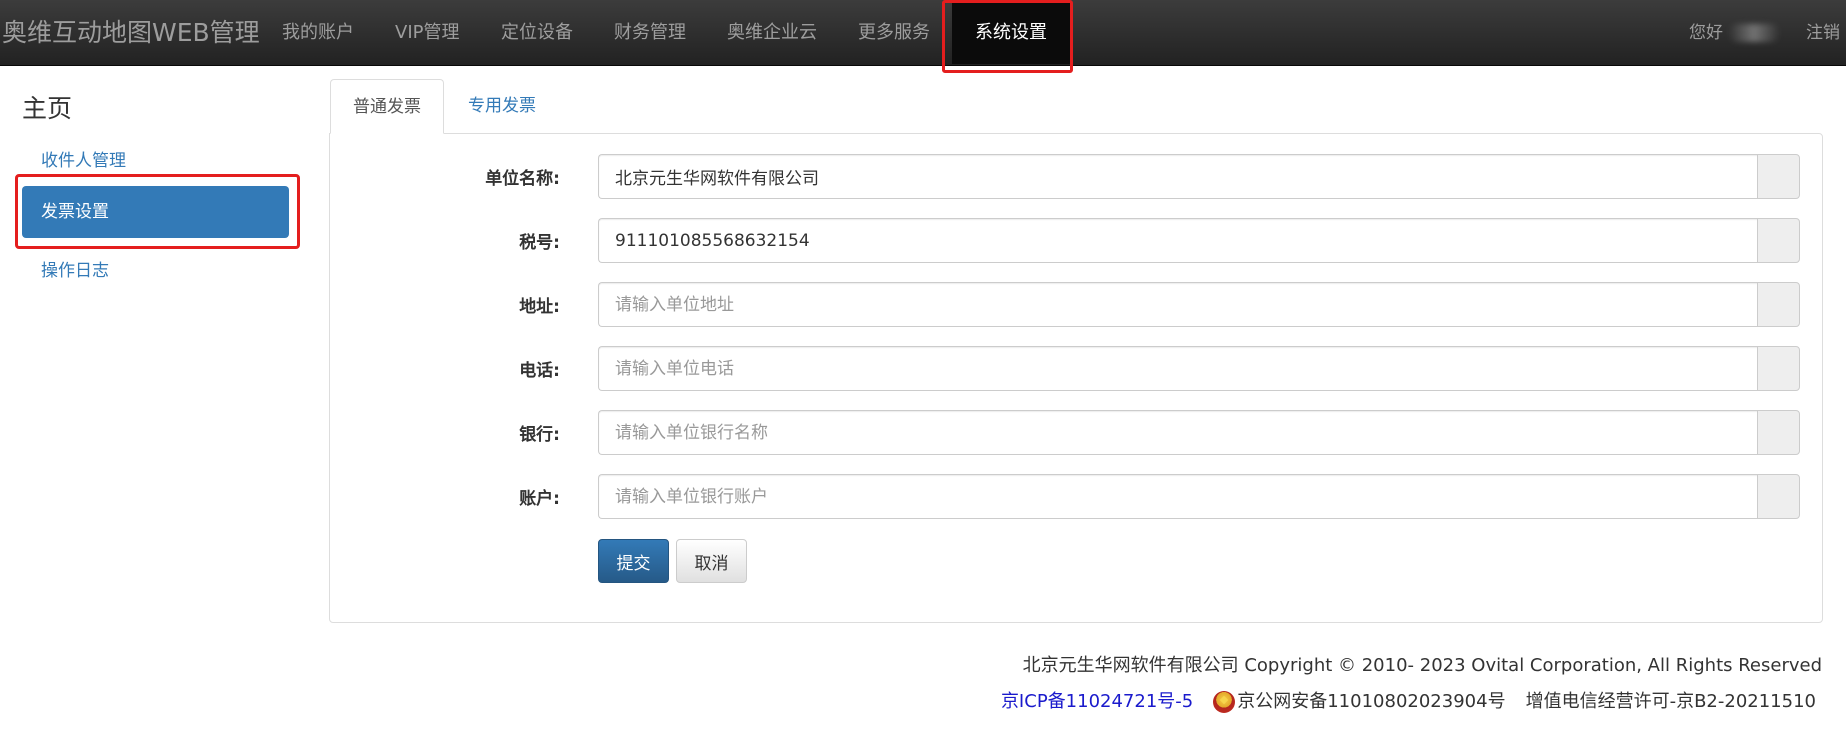 This screenshot has width=1846, height=754. What do you see at coordinates (1778, 304) in the screenshot?
I see `address-addon` at bounding box center [1778, 304].